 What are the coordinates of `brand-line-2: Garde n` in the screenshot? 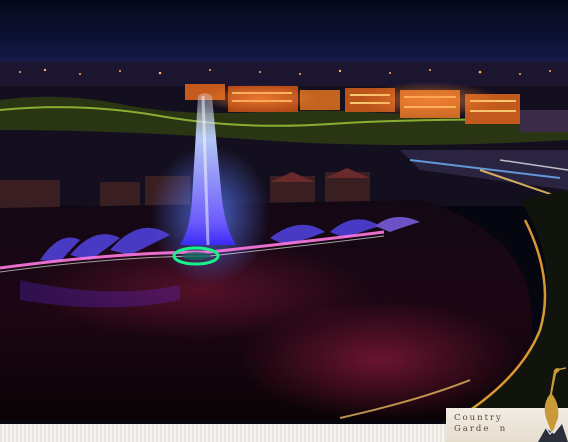 It's located at (481, 429).